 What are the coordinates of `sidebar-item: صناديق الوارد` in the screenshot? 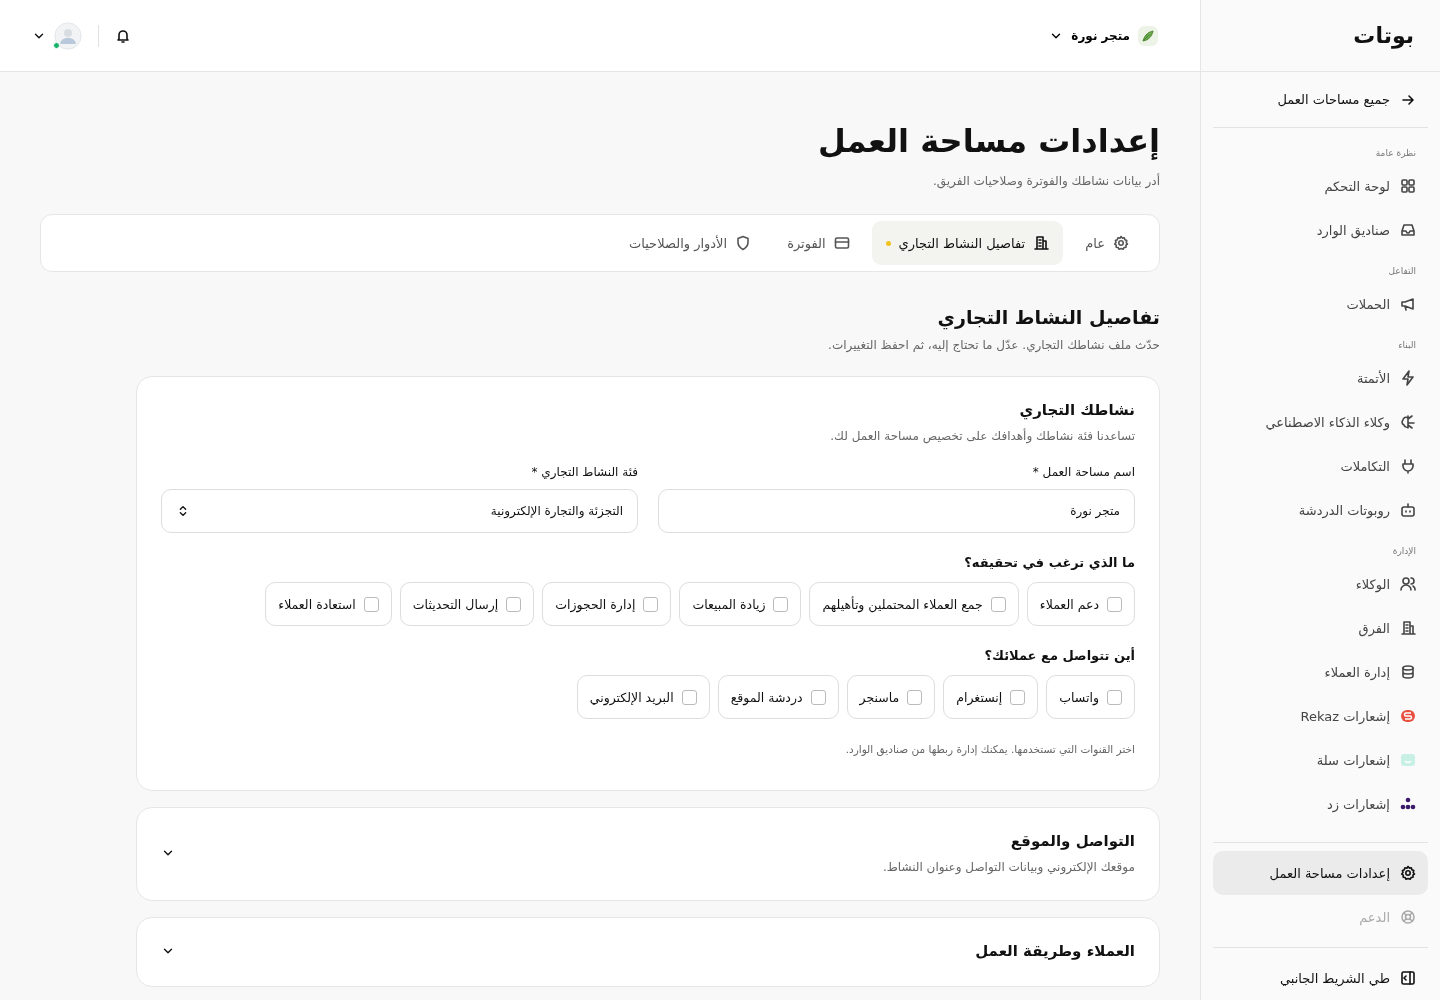 It's located at (1320, 230).